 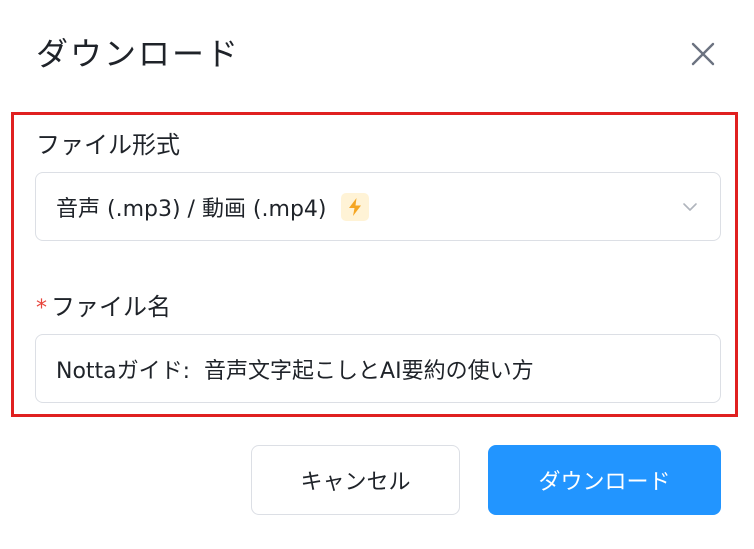 What do you see at coordinates (108, 145) in the screenshot?
I see `file-format-label: ファイル形式` at bounding box center [108, 145].